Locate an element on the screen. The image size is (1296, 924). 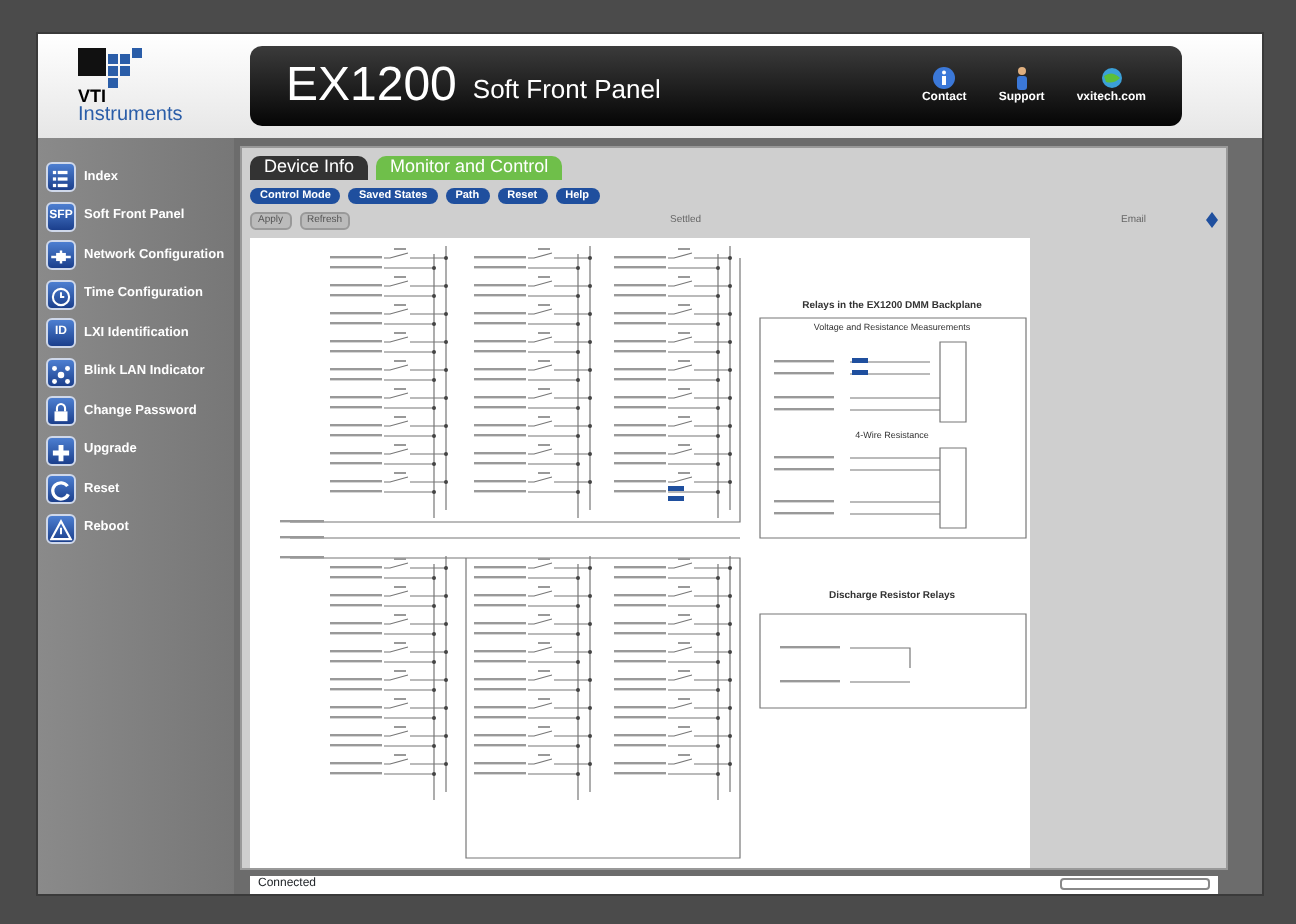
globe-icon is located at coordinates (1111, 77).